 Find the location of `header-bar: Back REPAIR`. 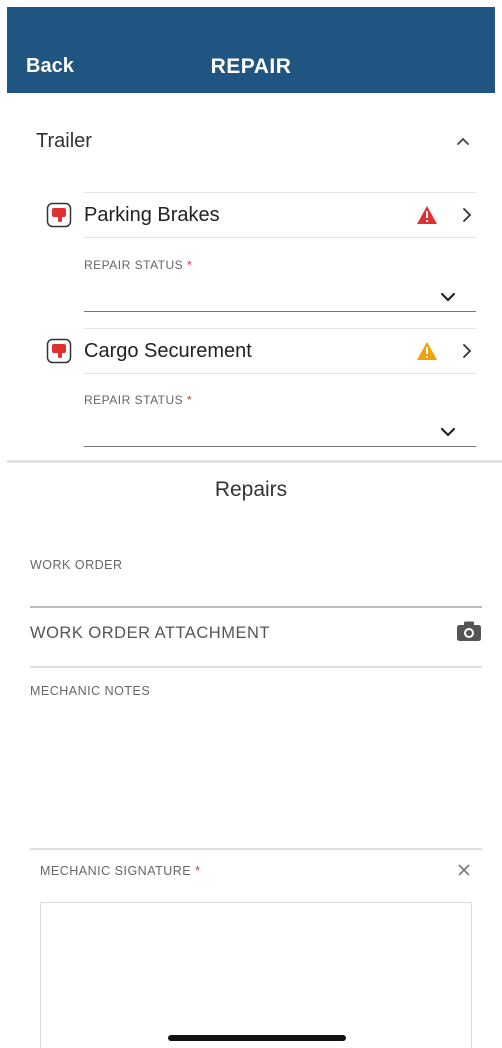

header-bar: Back REPAIR is located at coordinates (251, 50).